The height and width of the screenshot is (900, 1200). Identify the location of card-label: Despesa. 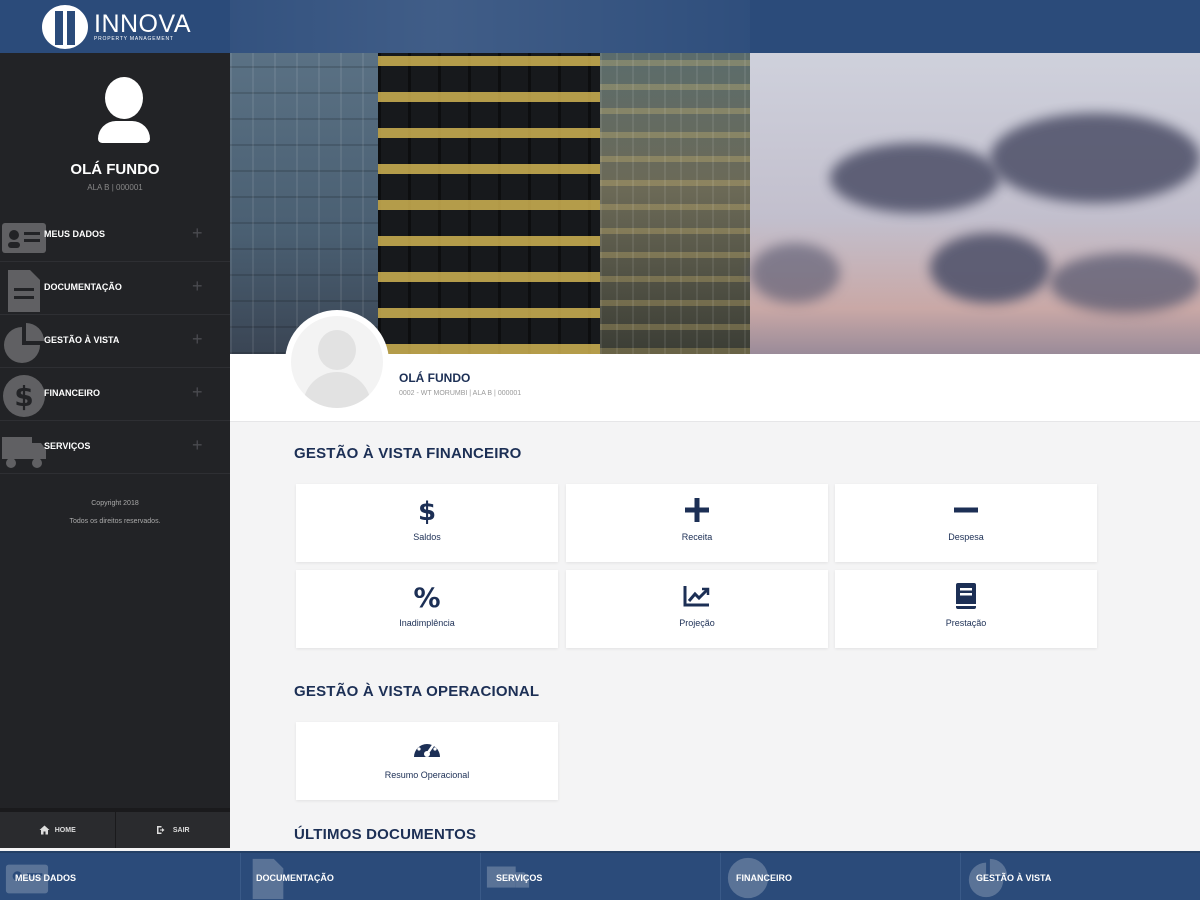
(966, 537).